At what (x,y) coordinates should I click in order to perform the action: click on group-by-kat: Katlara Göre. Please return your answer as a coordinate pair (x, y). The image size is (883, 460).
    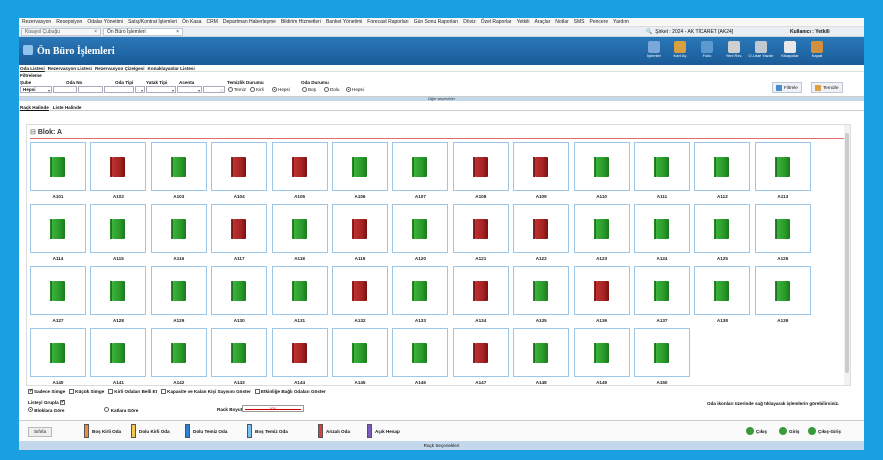
    Looking at the image, I should click on (121, 410).